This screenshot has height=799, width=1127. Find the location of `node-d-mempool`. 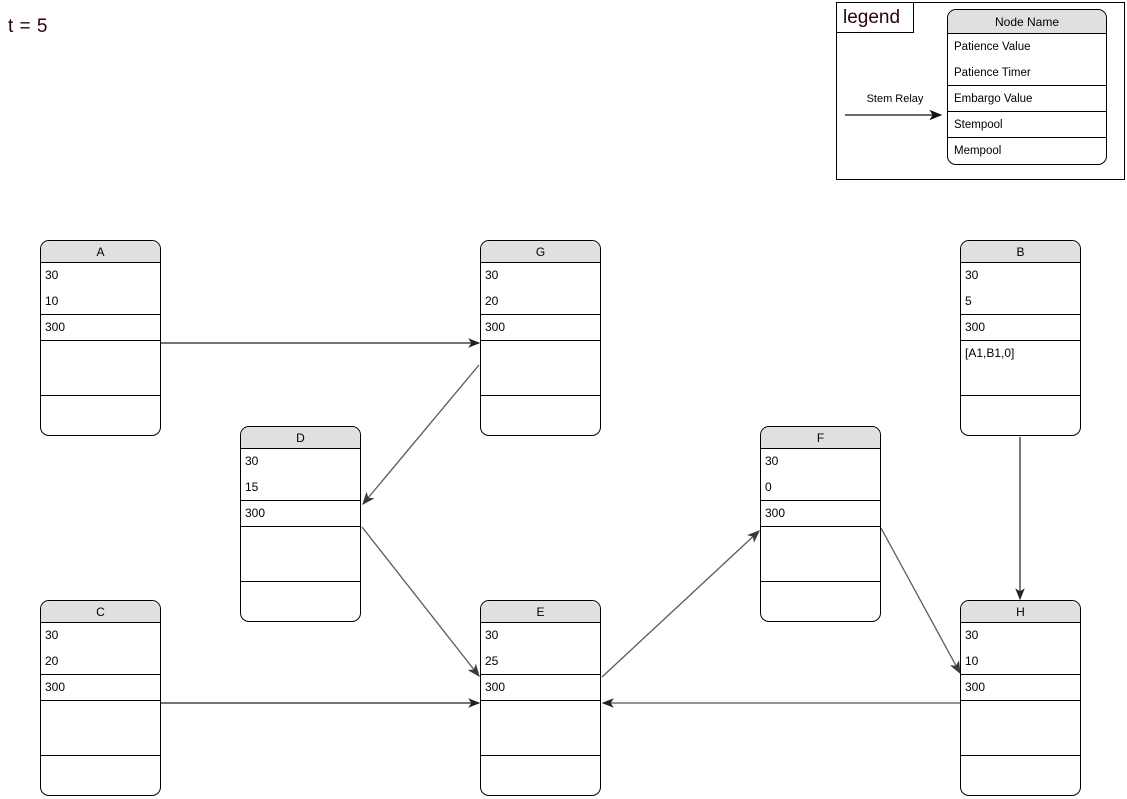

node-d-mempool is located at coordinates (300, 601).